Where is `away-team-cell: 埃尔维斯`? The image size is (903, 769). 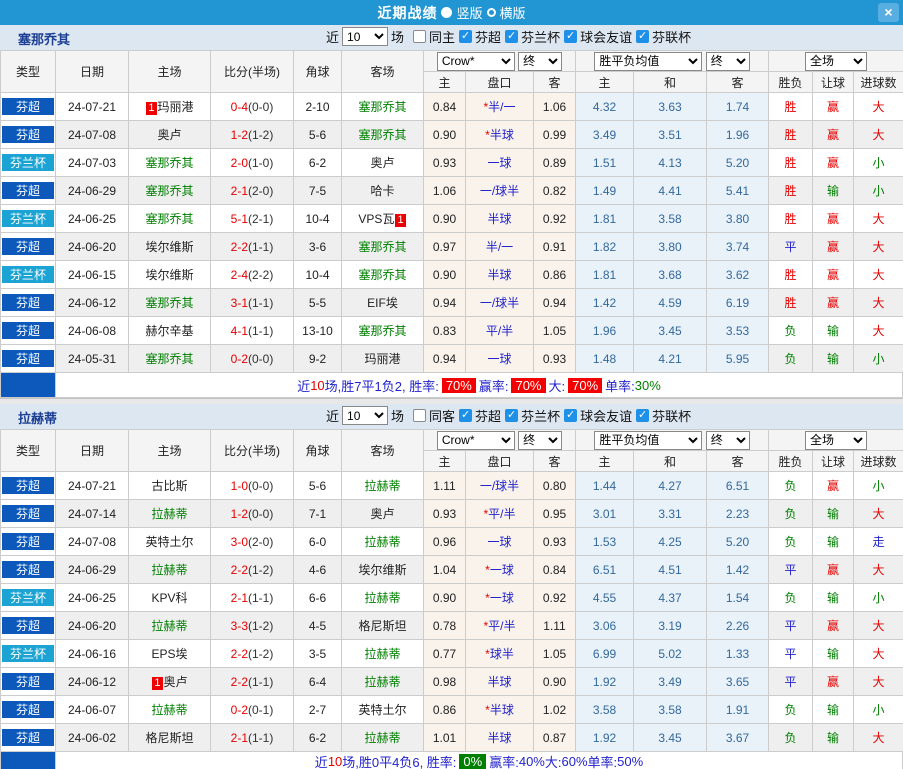 away-team-cell: 埃尔维斯 is located at coordinates (382, 569).